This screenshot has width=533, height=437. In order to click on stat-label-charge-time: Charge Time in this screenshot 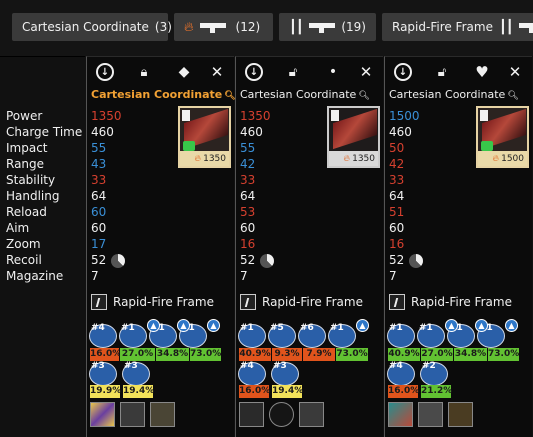, I will do `click(44, 132)`.